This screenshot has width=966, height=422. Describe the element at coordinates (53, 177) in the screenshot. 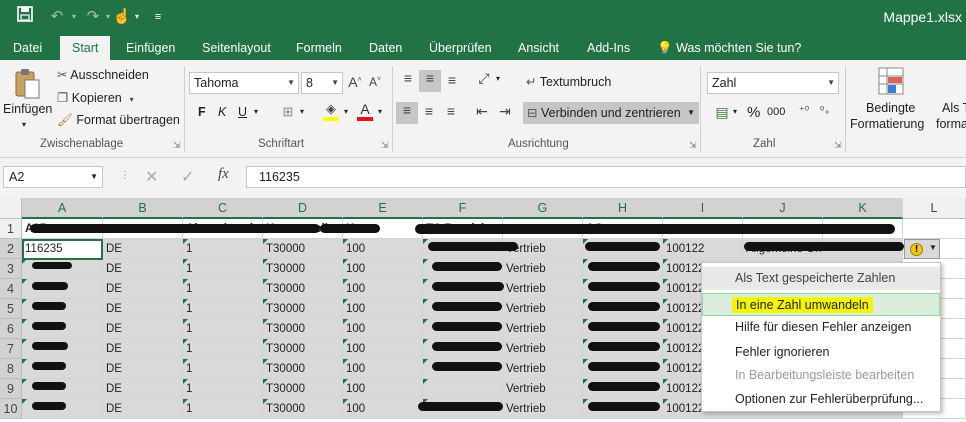

I see `name-box: A2 ▼` at that location.